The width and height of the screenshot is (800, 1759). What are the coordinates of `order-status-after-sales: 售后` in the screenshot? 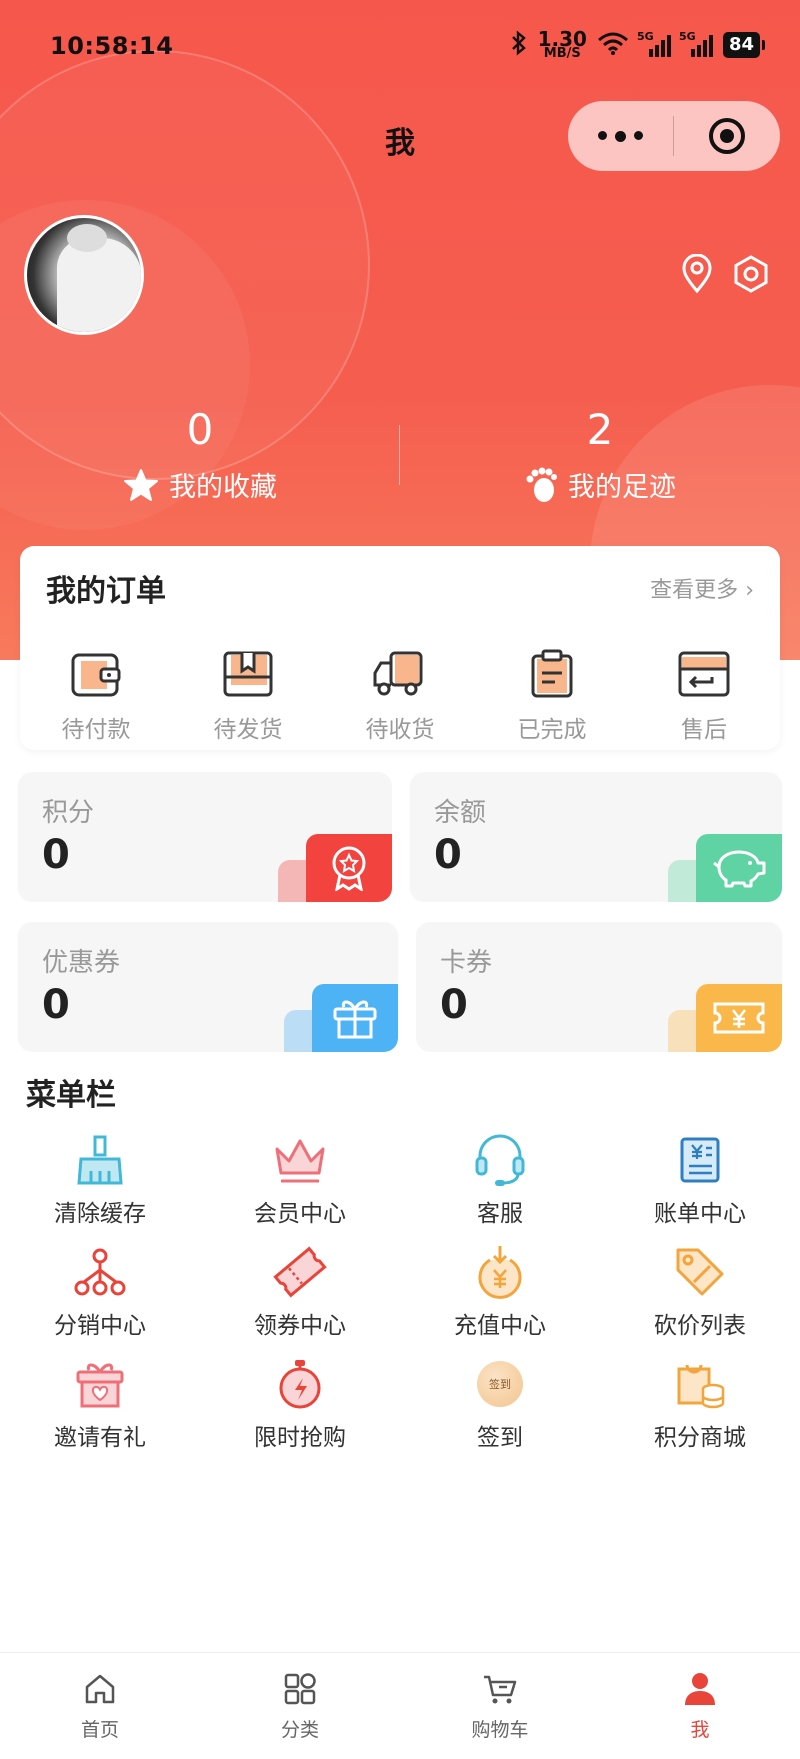 It's located at (704, 695).